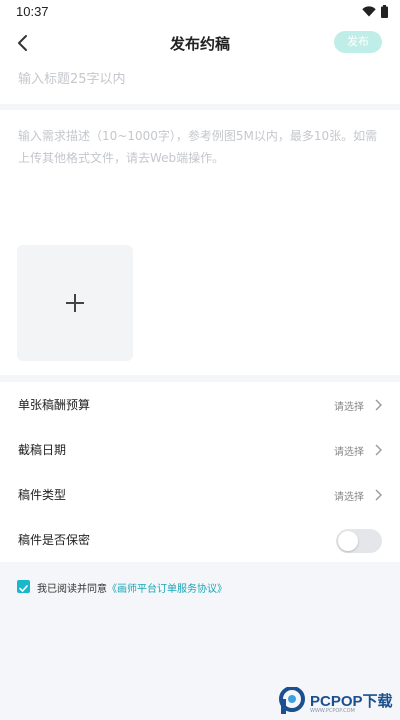 This screenshot has height=720, width=400. What do you see at coordinates (359, 541) in the screenshot?
I see `secret-toggle` at bounding box center [359, 541].